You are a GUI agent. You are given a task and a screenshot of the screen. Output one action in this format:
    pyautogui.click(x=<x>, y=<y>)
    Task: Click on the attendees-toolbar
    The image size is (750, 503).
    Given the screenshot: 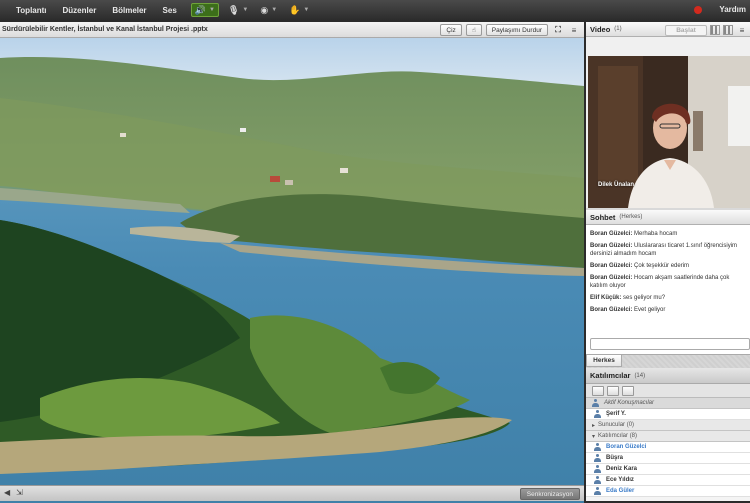 What is the action you would take?
    pyautogui.click(x=668, y=391)
    